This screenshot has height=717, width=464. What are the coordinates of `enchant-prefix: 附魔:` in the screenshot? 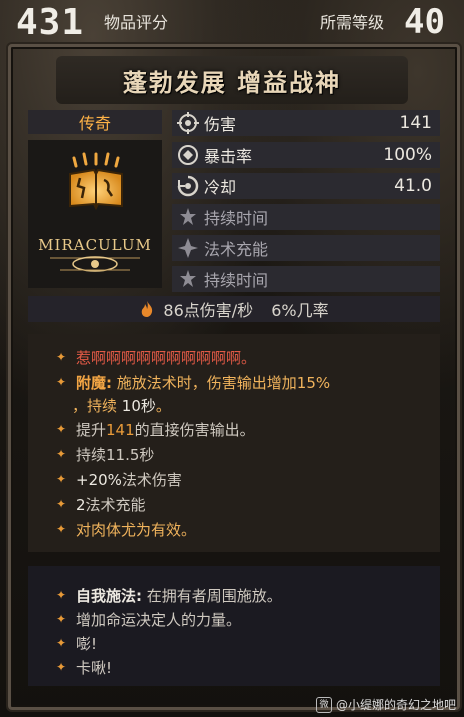 It's located at (94, 383).